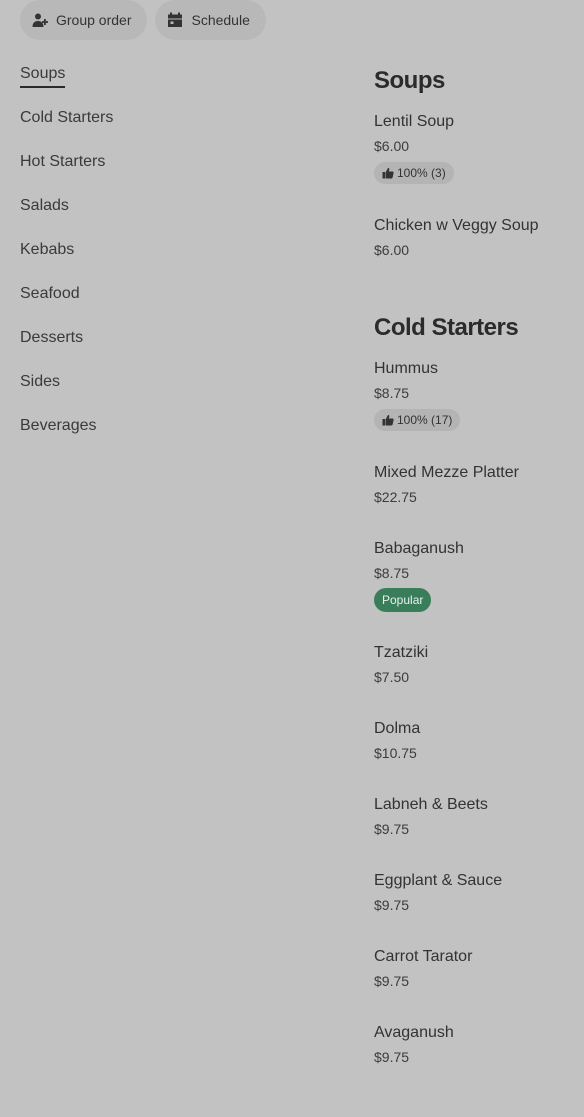 The image size is (584, 1117). Describe the element at coordinates (409, 80) in the screenshot. I see `section-title-soups: Soups` at that location.